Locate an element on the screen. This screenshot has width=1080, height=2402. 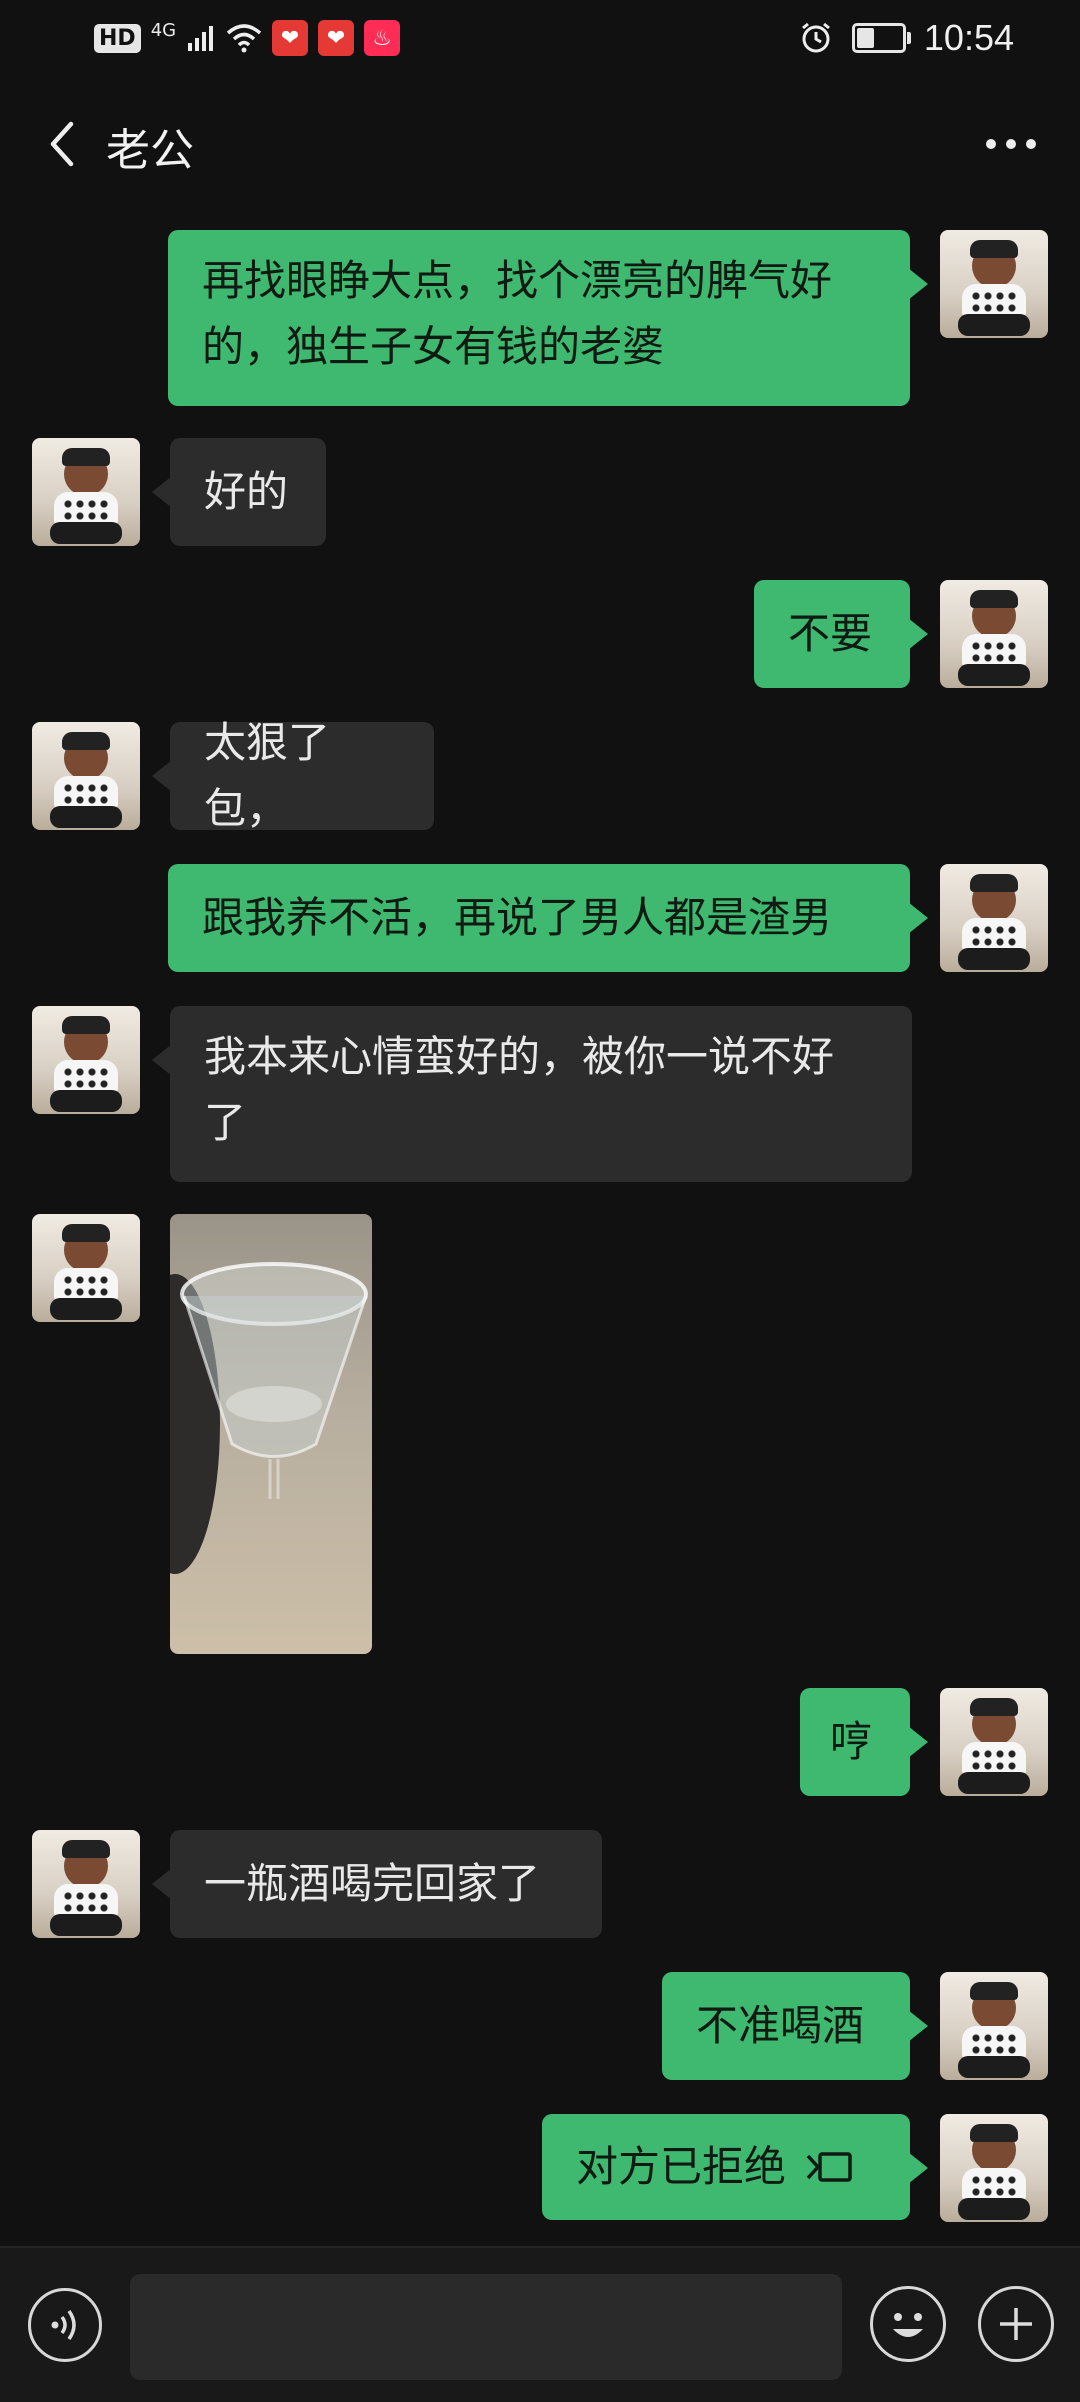
message-bubble: 跟我养不活，再说了男人都是渣男 is located at coordinates (548, 918).